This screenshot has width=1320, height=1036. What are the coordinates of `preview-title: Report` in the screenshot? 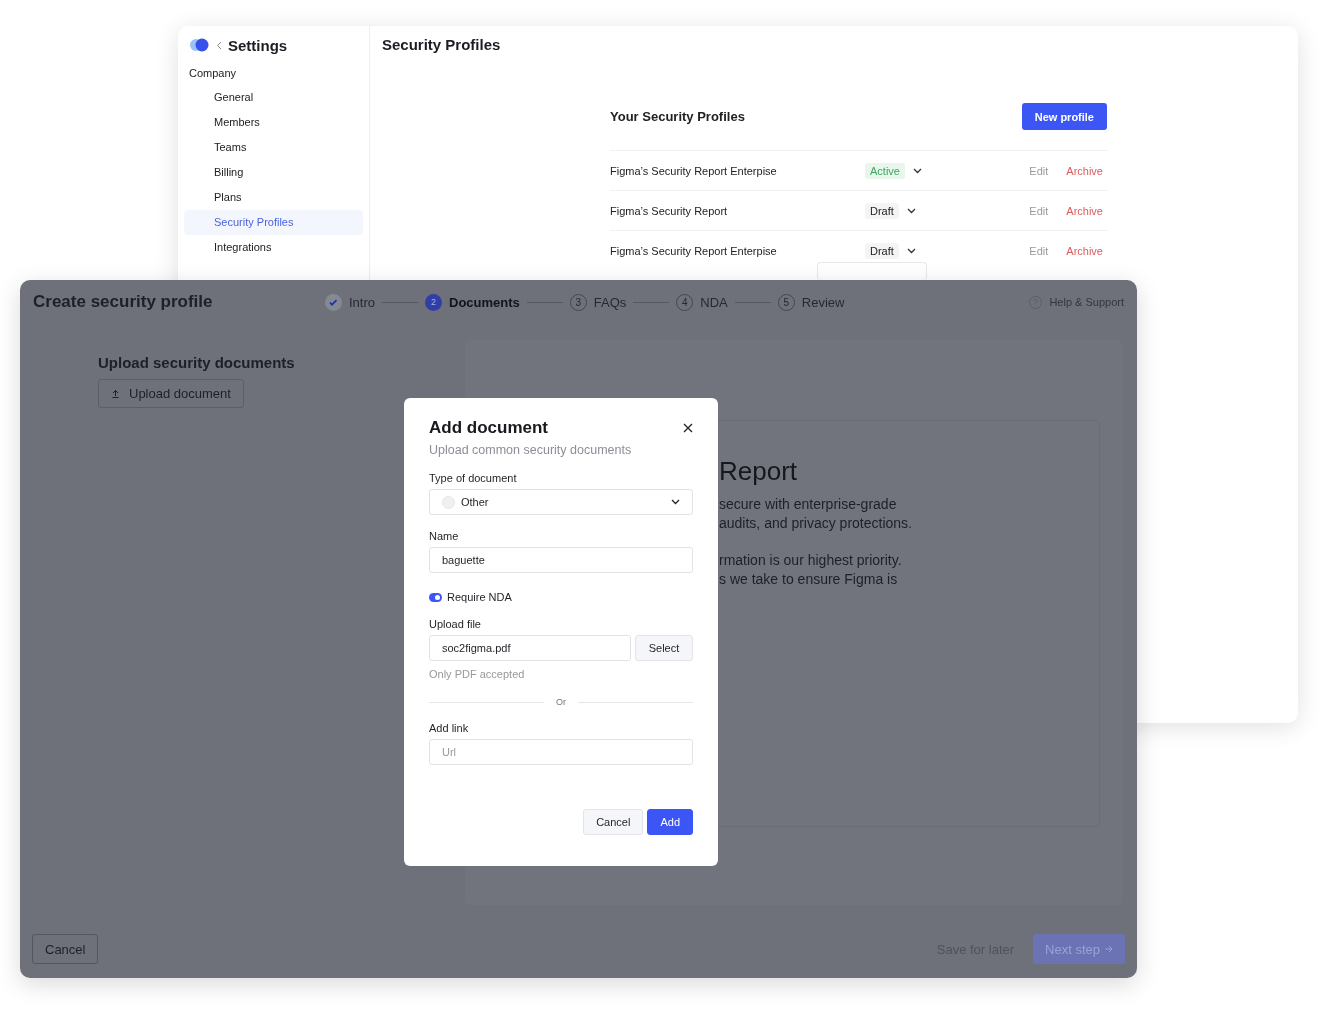 It's located at (759, 471).